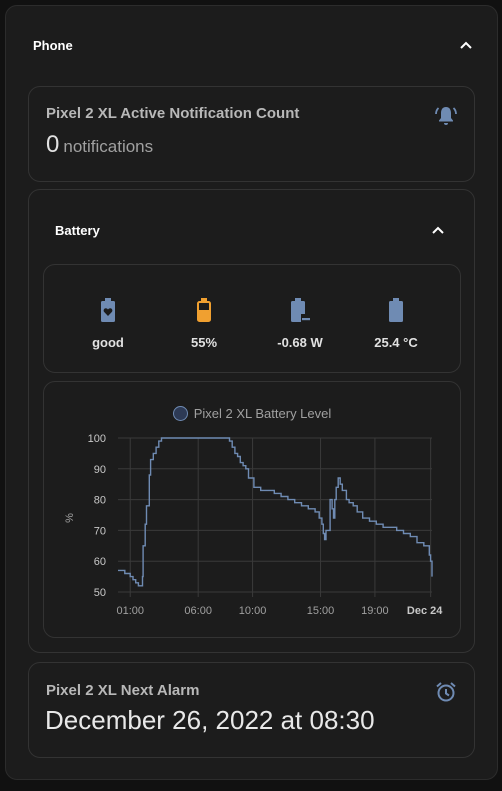  What do you see at coordinates (275, 512) in the screenshot?
I see `battery-level-line` at bounding box center [275, 512].